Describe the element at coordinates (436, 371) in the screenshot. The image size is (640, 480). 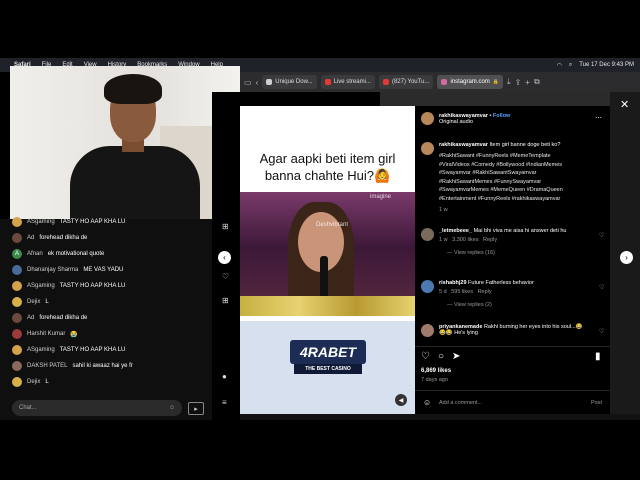
I see `post-likes: 6,869 likes` at that location.